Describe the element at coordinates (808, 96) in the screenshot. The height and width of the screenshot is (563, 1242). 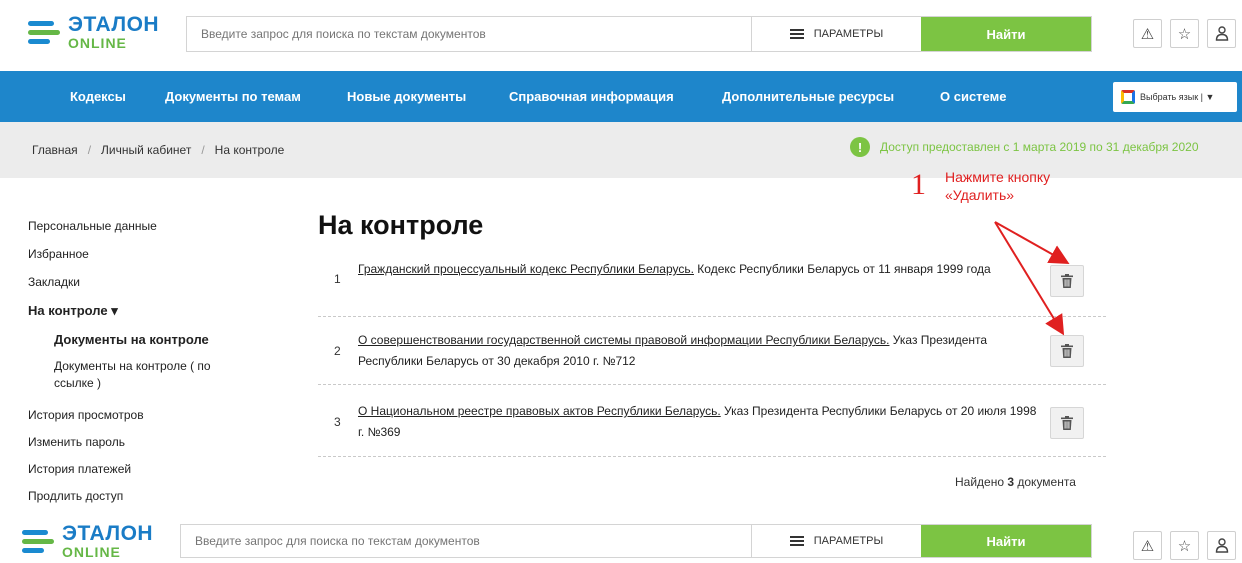
I see `nav-item-extra-resources: Дополнительные ресурсы` at that location.